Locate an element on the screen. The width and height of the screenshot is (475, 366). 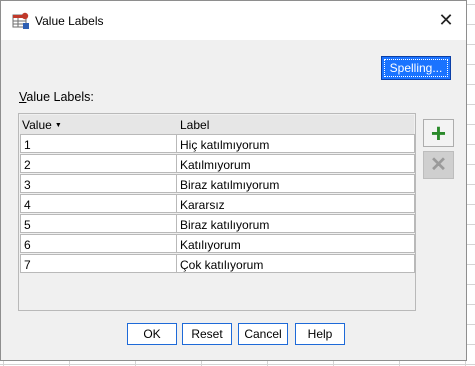
close-button: ✕ is located at coordinates (446, 20).